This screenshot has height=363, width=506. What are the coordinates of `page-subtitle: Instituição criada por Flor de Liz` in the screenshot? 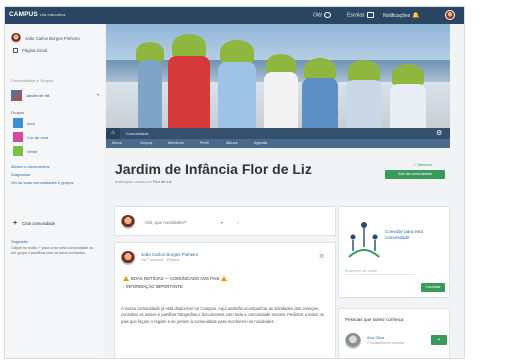 It's located at (143, 181).